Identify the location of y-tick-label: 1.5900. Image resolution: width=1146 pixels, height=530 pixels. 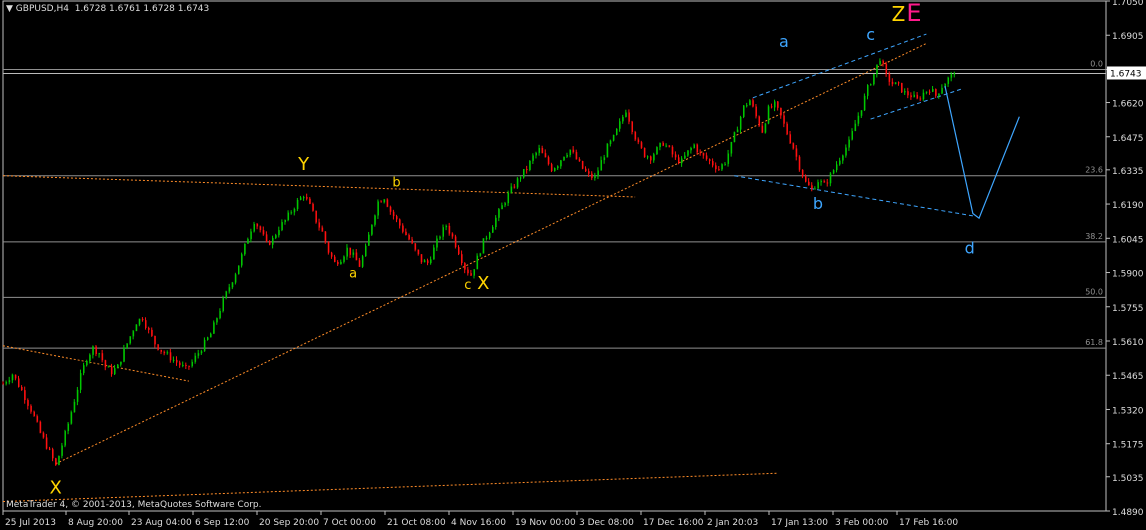
(1128, 275).